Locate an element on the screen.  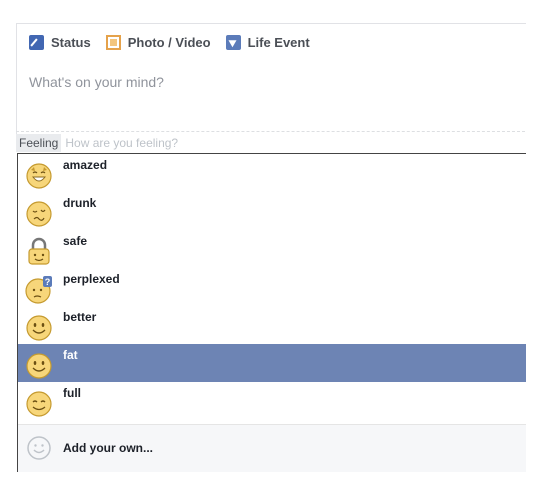
photo-icon is located at coordinates (113, 42).